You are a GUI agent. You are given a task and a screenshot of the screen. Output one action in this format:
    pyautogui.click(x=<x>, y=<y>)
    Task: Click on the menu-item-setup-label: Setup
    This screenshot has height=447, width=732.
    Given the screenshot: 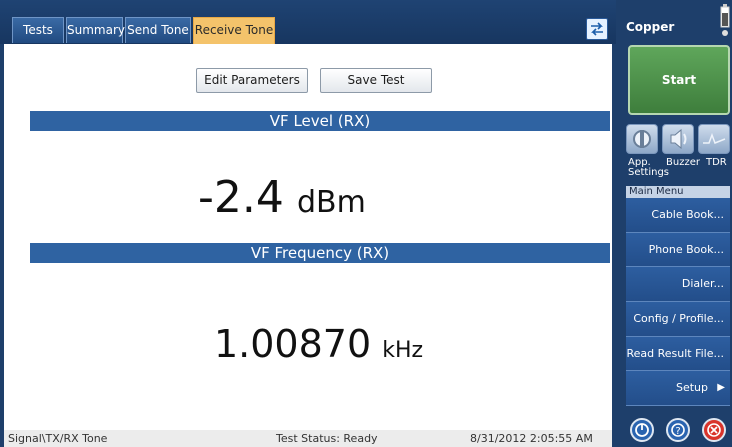 What is the action you would take?
    pyautogui.click(x=691, y=388)
    